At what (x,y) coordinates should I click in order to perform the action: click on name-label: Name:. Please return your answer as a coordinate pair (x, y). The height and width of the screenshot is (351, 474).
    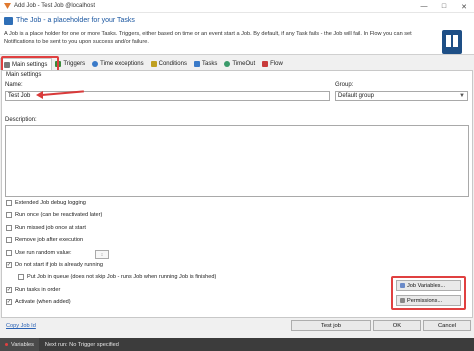
    Looking at the image, I should click on (14, 85).